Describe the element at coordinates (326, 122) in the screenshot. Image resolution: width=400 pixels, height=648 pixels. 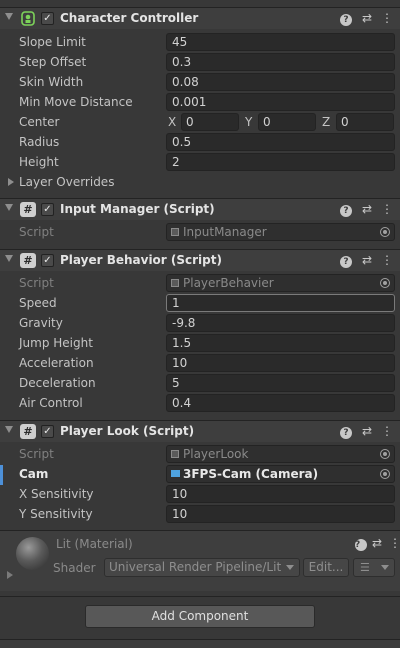
I see `center-z-label: Z` at that location.